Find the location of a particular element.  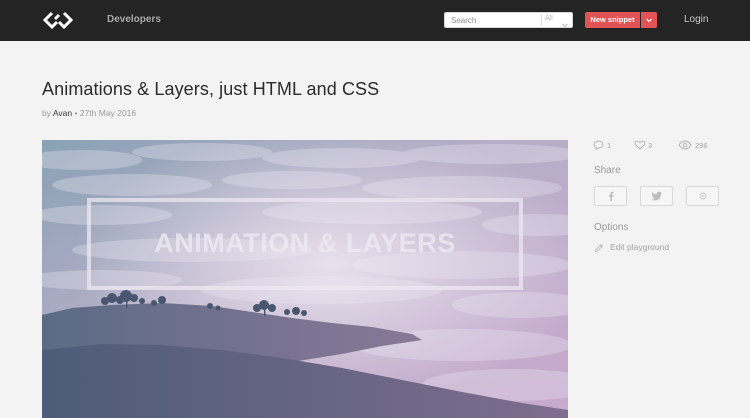

views-stat: 296 is located at coordinates (698, 145).